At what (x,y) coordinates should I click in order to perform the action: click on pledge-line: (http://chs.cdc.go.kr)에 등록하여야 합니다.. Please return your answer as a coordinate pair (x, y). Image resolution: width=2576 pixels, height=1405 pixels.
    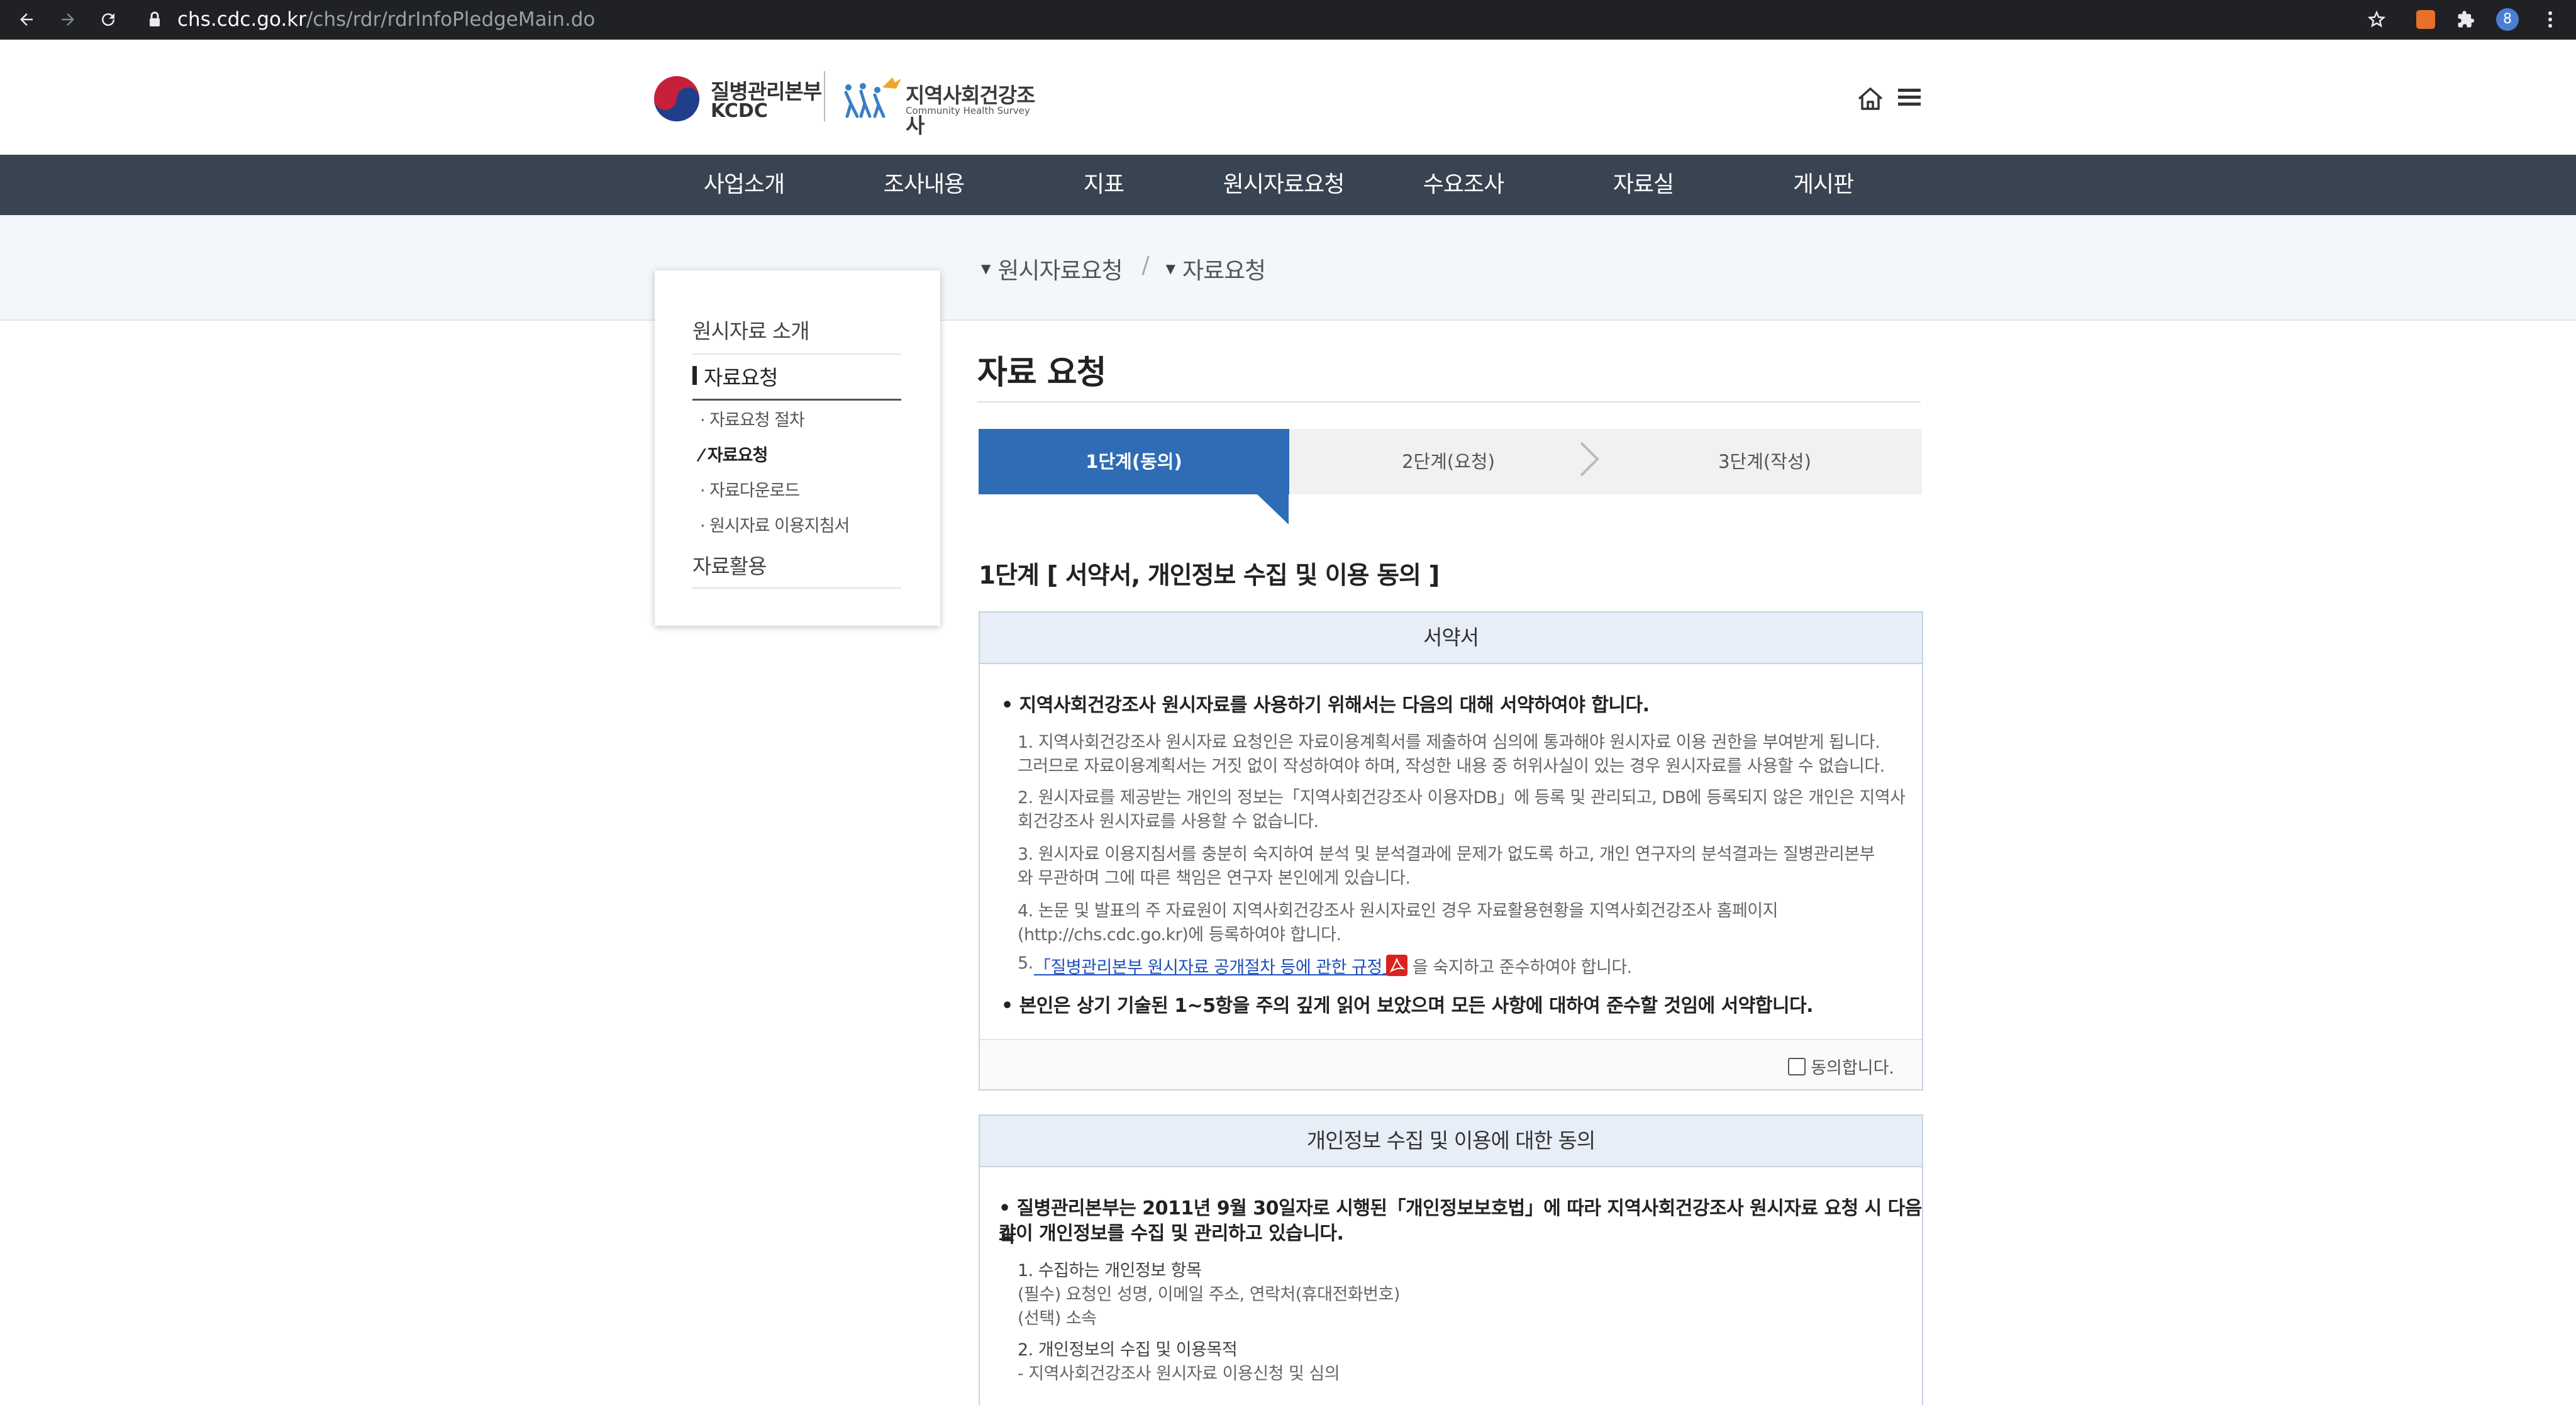
    Looking at the image, I should click on (1179, 935).